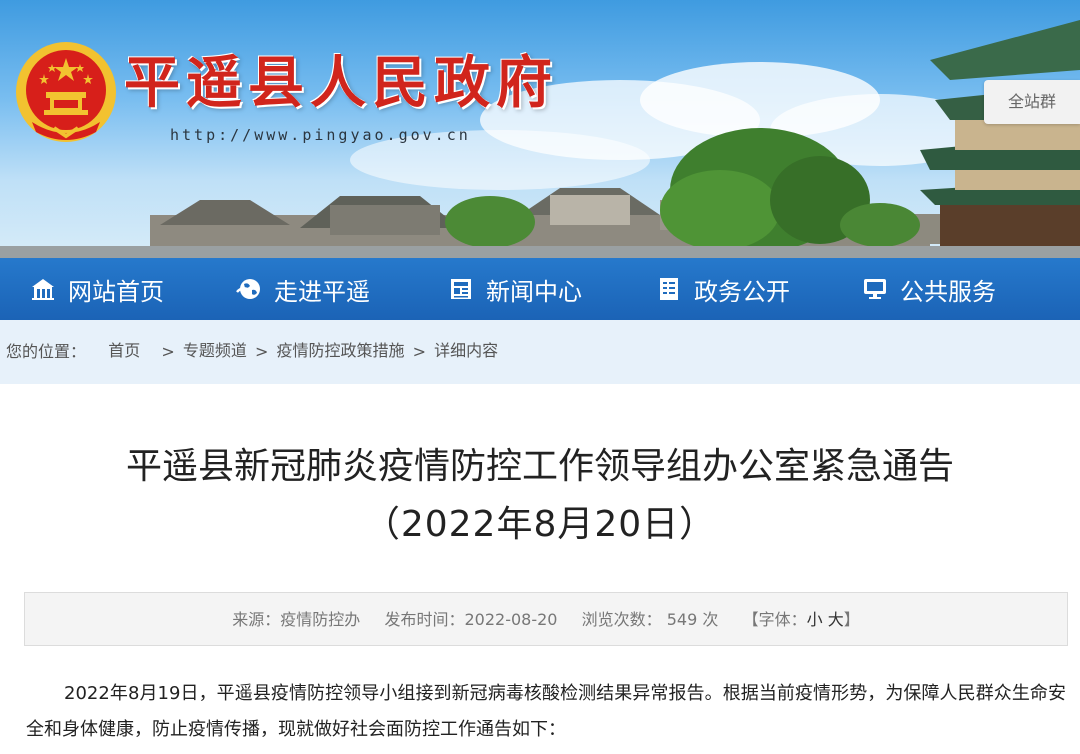 The image size is (1080, 754). Describe the element at coordinates (540, 352) in the screenshot. I see `breadcrumb: 您的位置： 首页 > 专题频道 > 疫情防控政策措施 > 详细内容` at that location.